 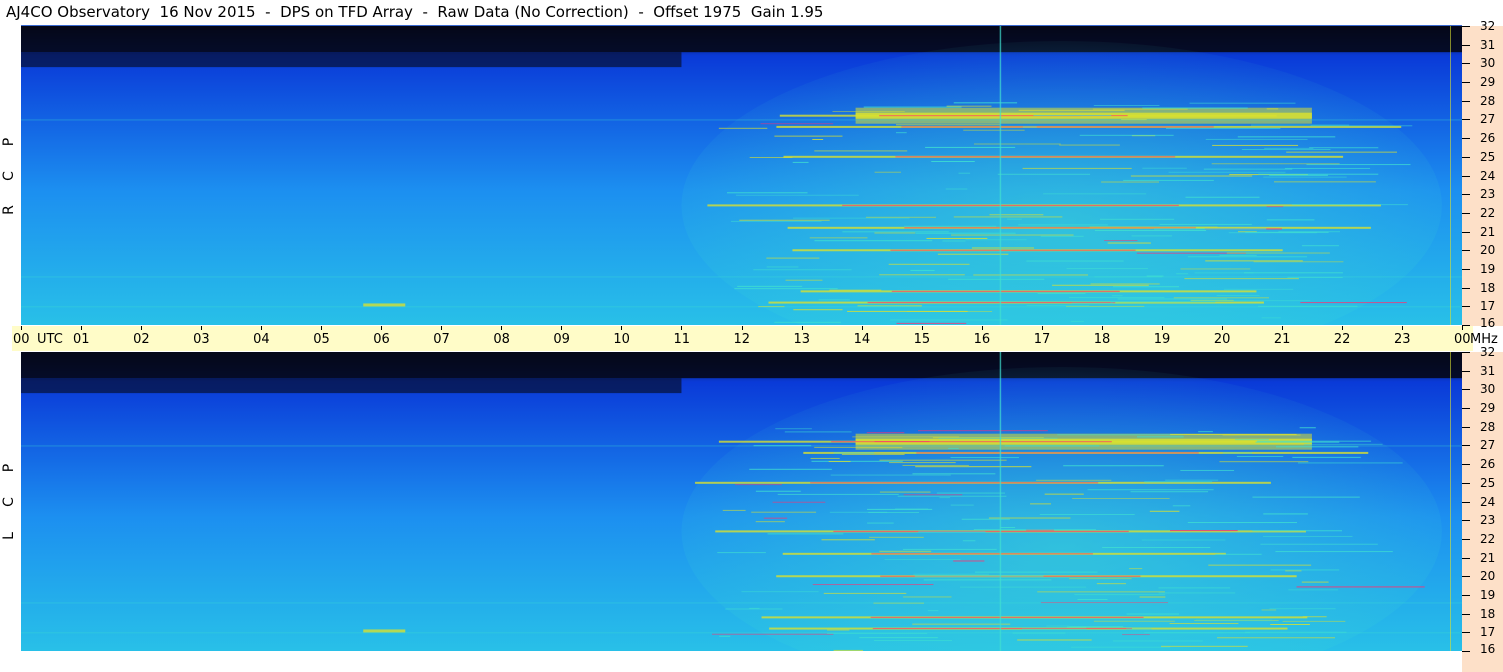 I want to click on freq-tick-label: 24, so click(x=1488, y=175).